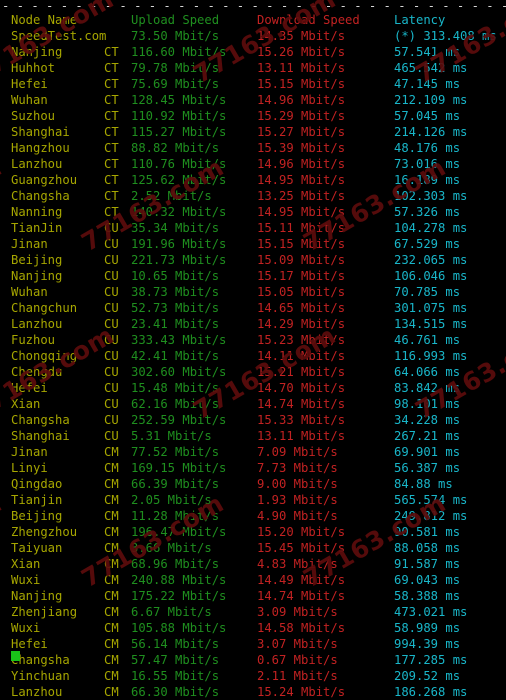 This screenshot has width=506, height=700. What do you see at coordinates (37, 500) in the screenshot?
I see `cell-node-name: Tianjin` at bounding box center [37, 500].